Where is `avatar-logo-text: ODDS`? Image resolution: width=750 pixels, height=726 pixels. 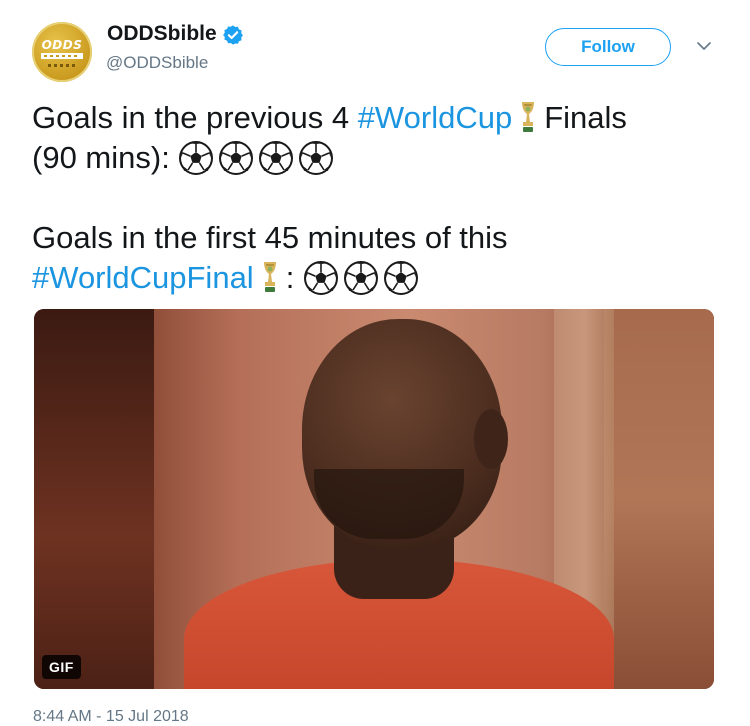 avatar-logo-text: ODDS is located at coordinates (62, 45).